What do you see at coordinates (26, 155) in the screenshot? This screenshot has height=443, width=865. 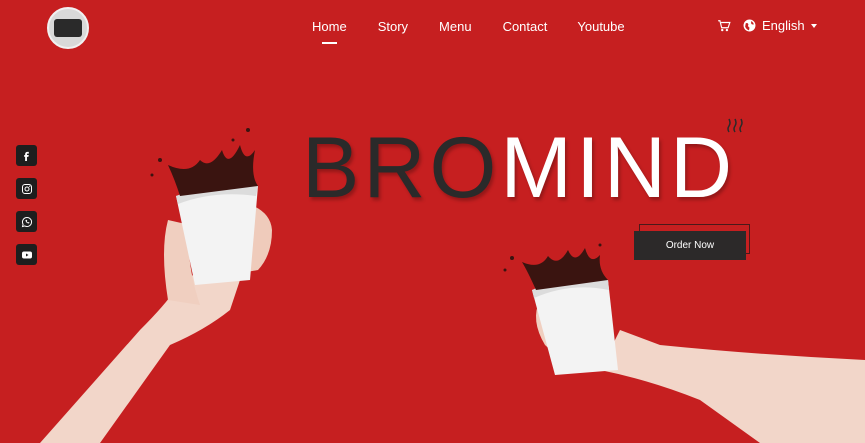 I see `facebook-icon` at bounding box center [26, 155].